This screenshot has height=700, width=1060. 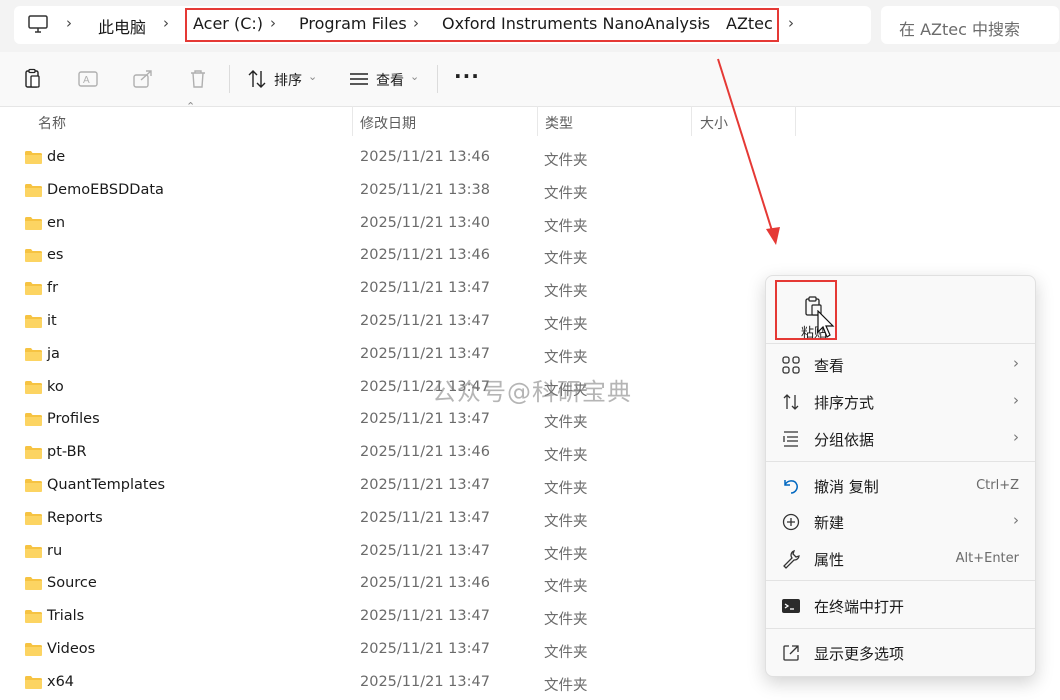 What do you see at coordinates (390, 191) in the screenshot?
I see `file-row: DemoEBSDData 2025/11/21 13:38 文件夹` at bounding box center [390, 191].